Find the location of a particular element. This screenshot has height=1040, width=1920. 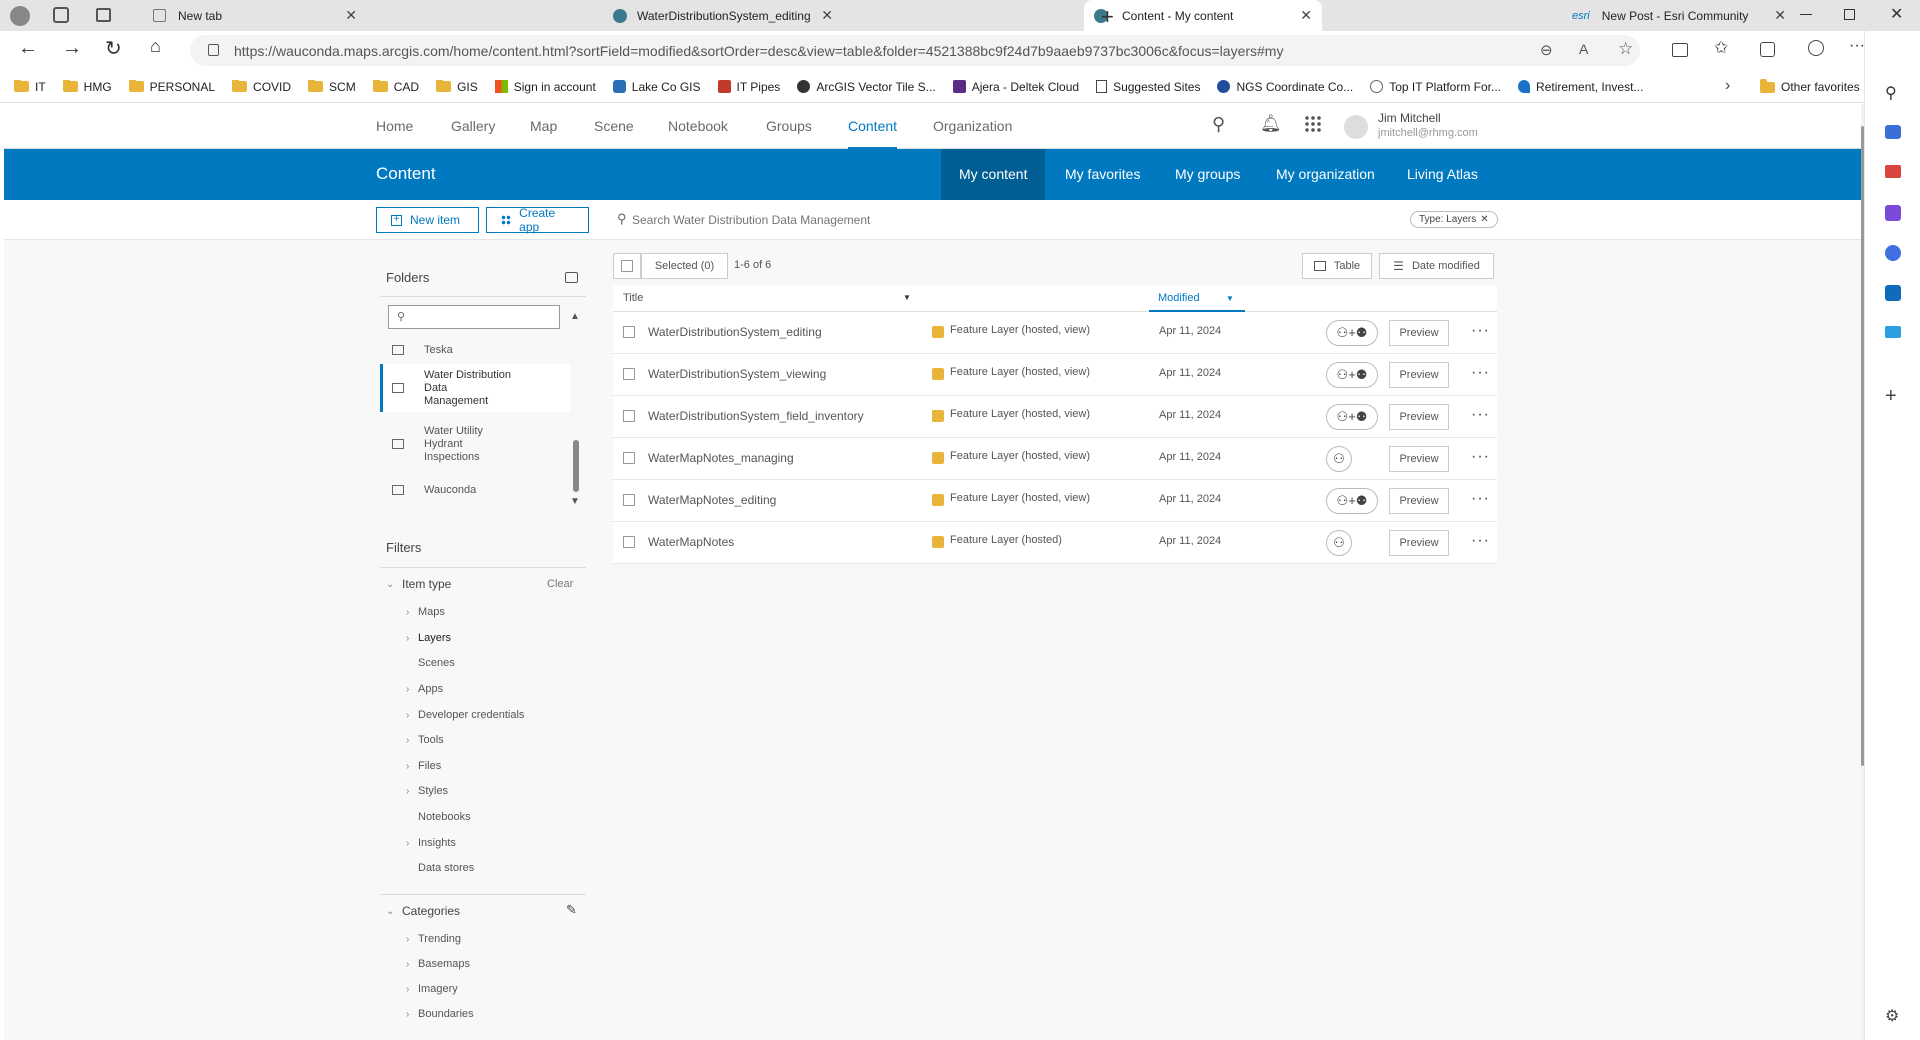

select-all-checkbox is located at coordinates (627, 266).